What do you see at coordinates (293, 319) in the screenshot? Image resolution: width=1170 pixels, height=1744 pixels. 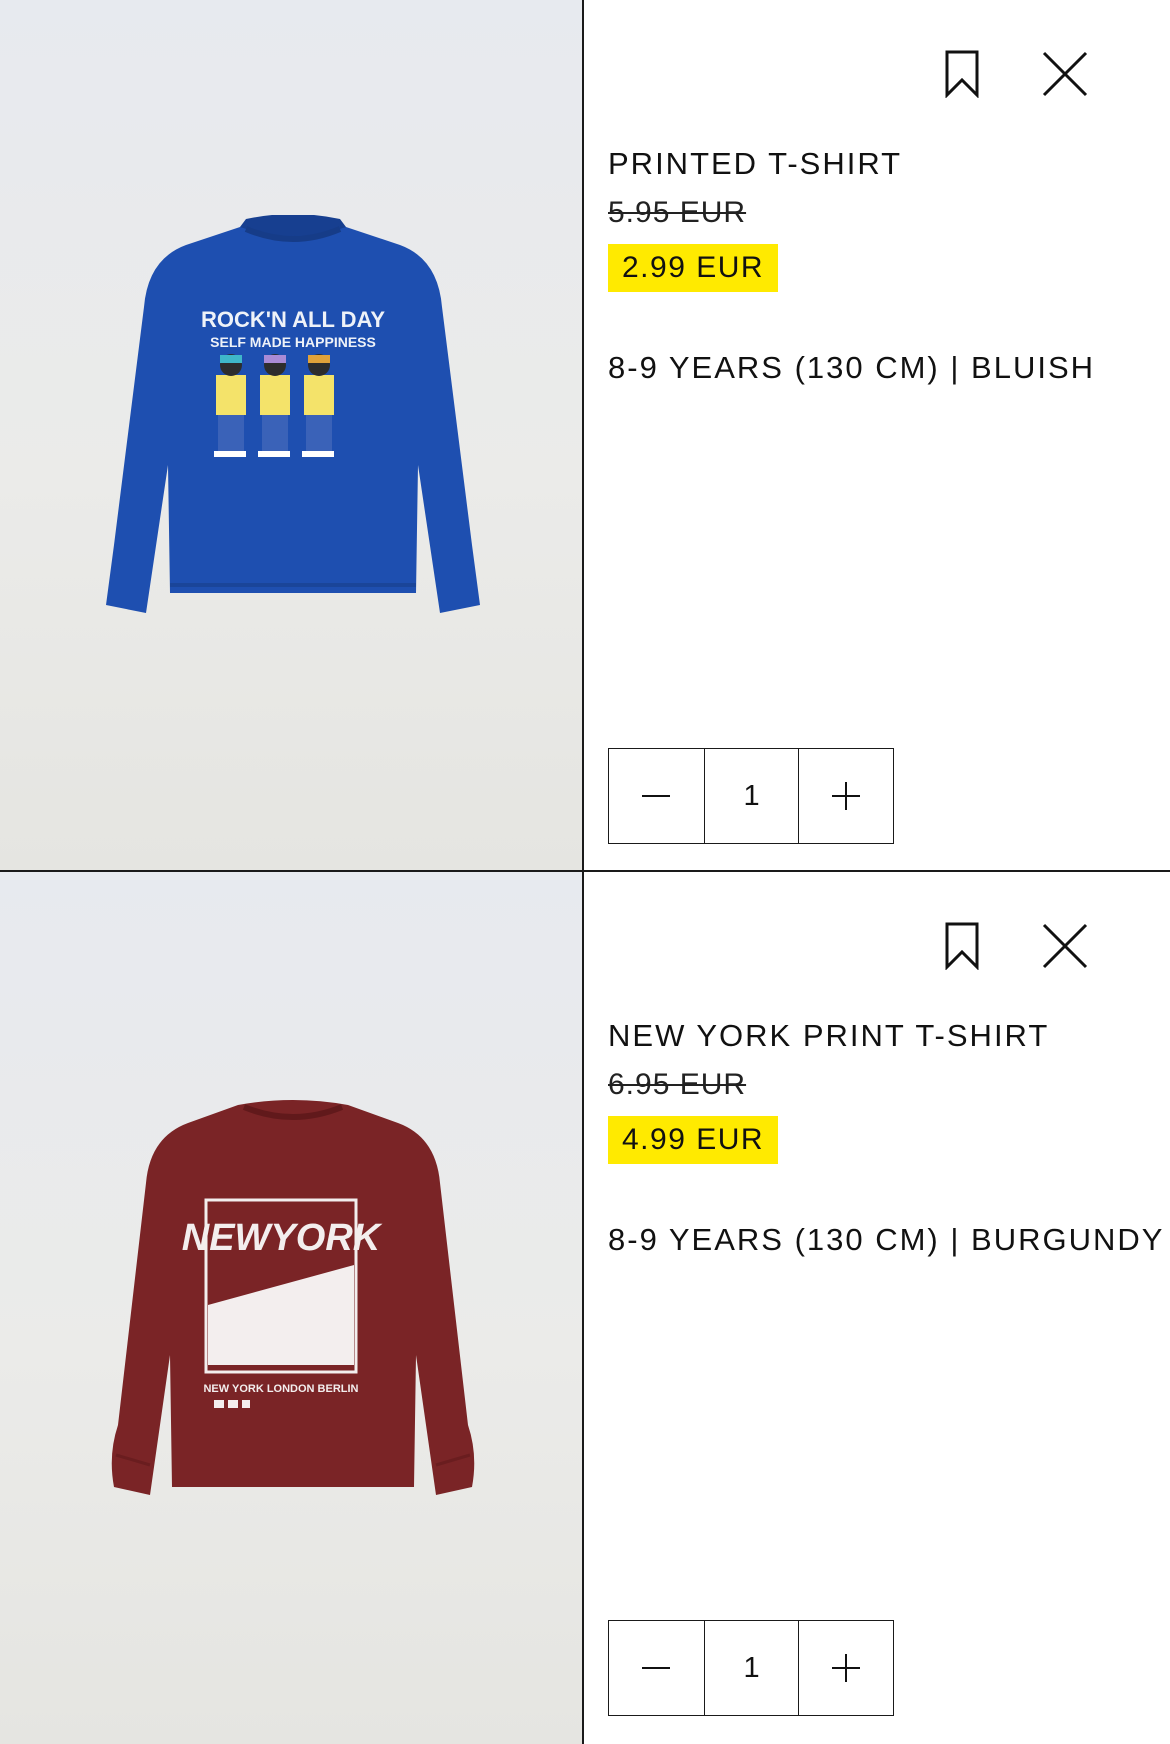 I see `shirt-print-line1: ROCK'N ALL DAY` at bounding box center [293, 319].